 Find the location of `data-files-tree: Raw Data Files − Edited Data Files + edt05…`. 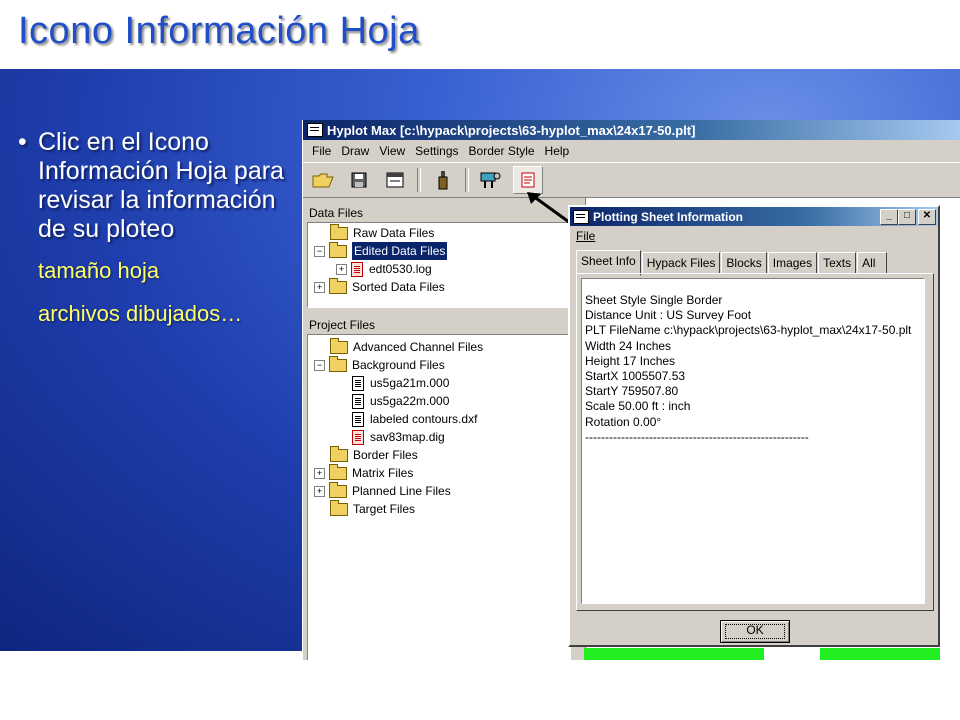

data-files-tree: Raw Data Files − Edited Data Files + edt05… is located at coordinates (439, 265).